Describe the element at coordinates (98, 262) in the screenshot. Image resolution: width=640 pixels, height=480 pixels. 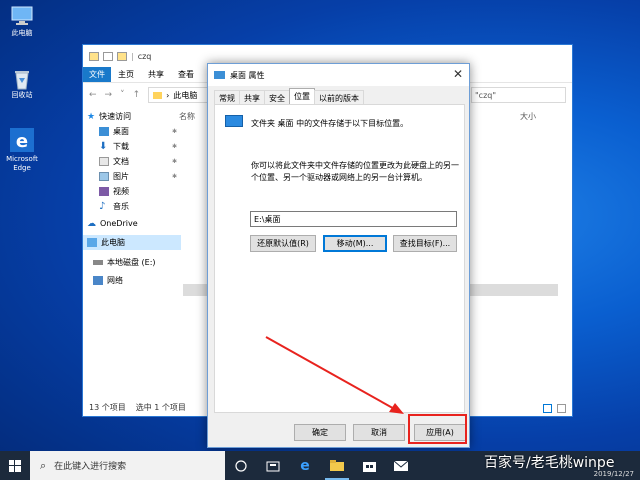
I see `drive-icon` at that location.